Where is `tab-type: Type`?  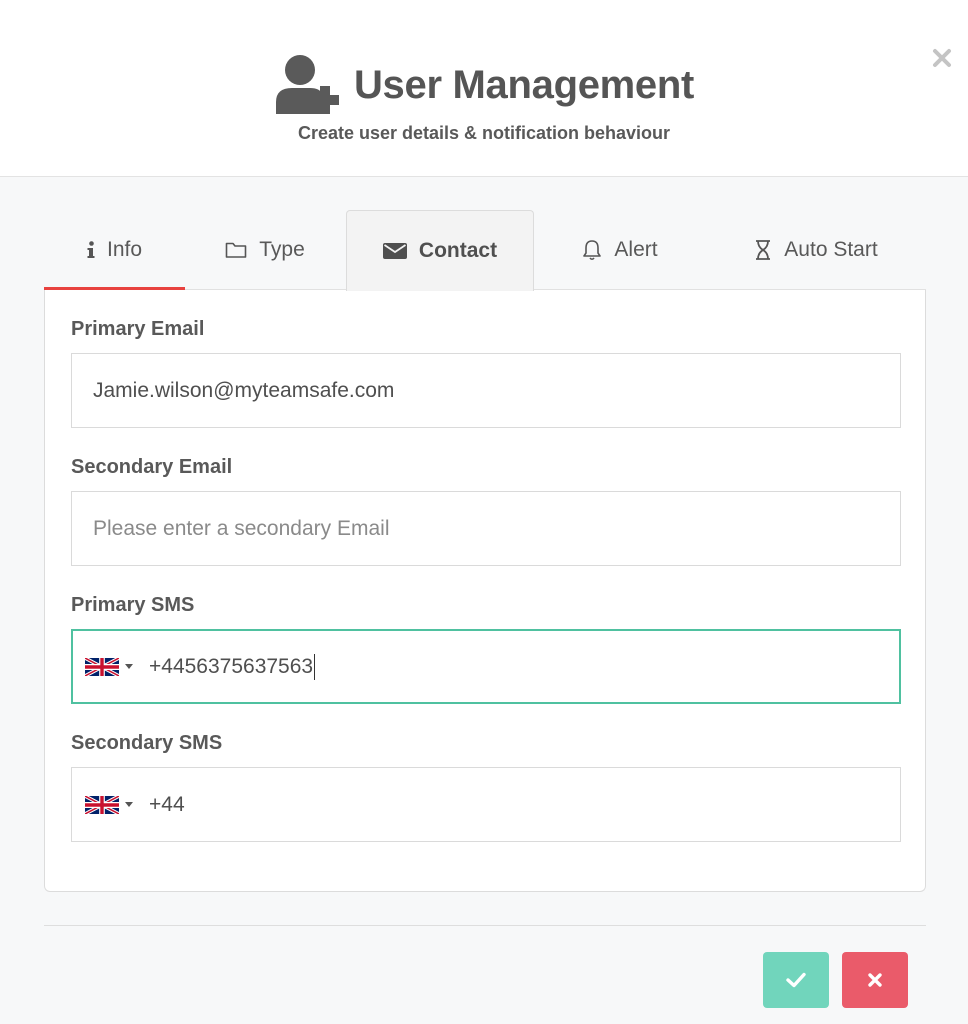 tab-type: Type is located at coordinates (265, 250).